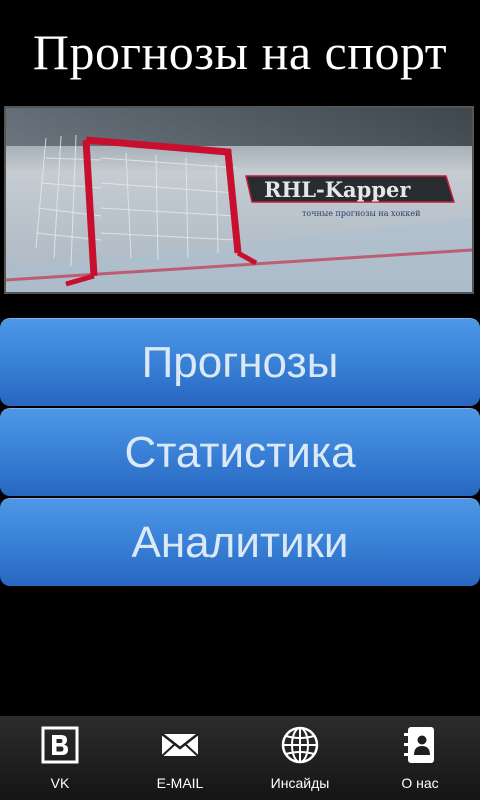  I want to click on tab-label: Инсайды, so click(300, 783).